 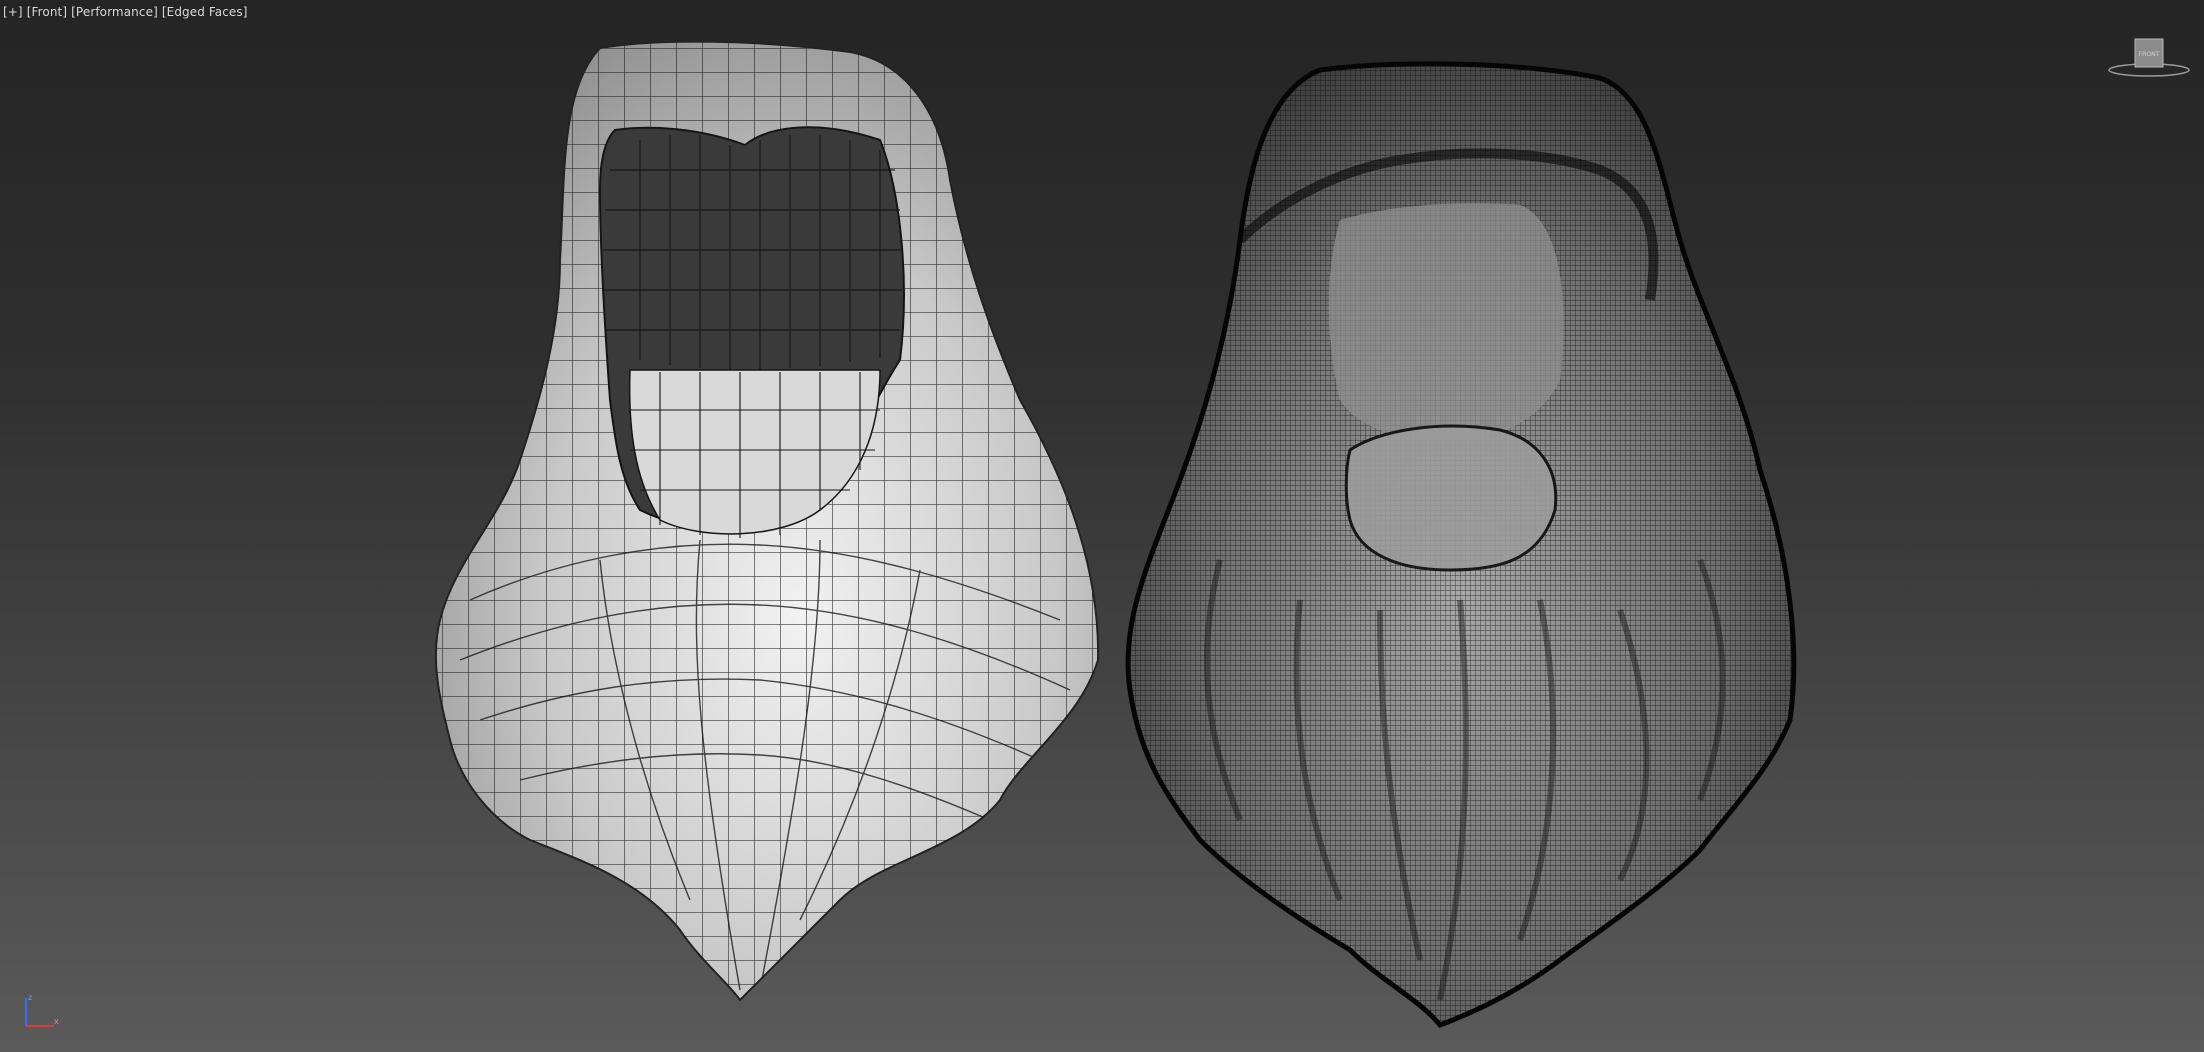 What do you see at coordinates (114, 12) in the screenshot?
I see `viewport-mode-menu: [Performance]` at bounding box center [114, 12].